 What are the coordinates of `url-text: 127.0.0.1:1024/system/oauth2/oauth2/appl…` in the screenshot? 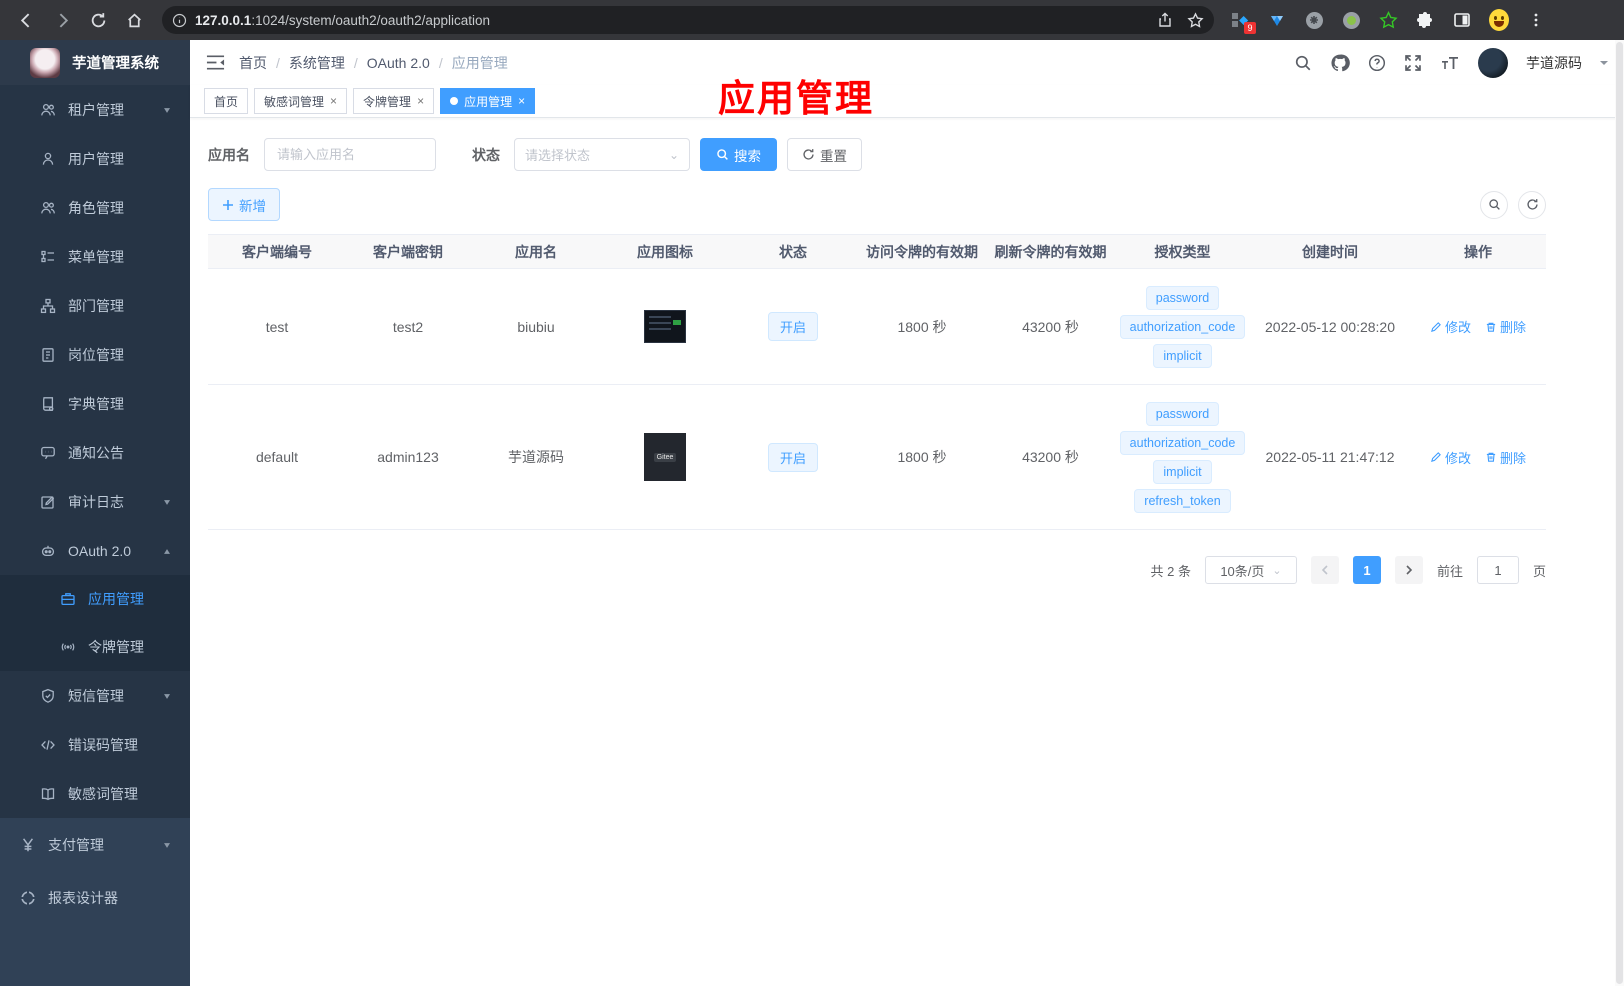 It's located at (342, 20).